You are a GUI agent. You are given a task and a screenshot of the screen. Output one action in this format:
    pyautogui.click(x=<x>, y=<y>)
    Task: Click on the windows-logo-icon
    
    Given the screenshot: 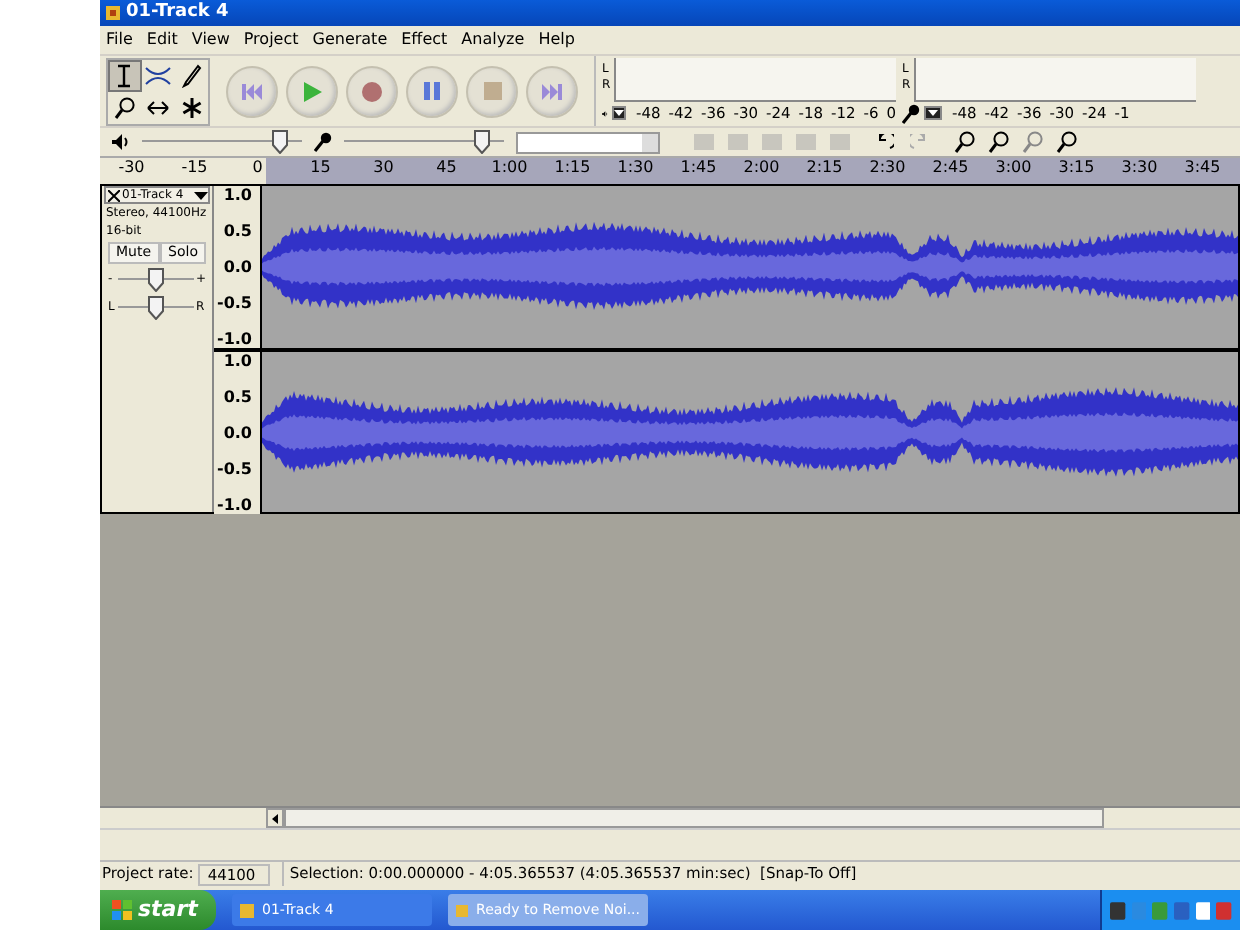 What is the action you would take?
    pyautogui.click(x=122, y=910)
    